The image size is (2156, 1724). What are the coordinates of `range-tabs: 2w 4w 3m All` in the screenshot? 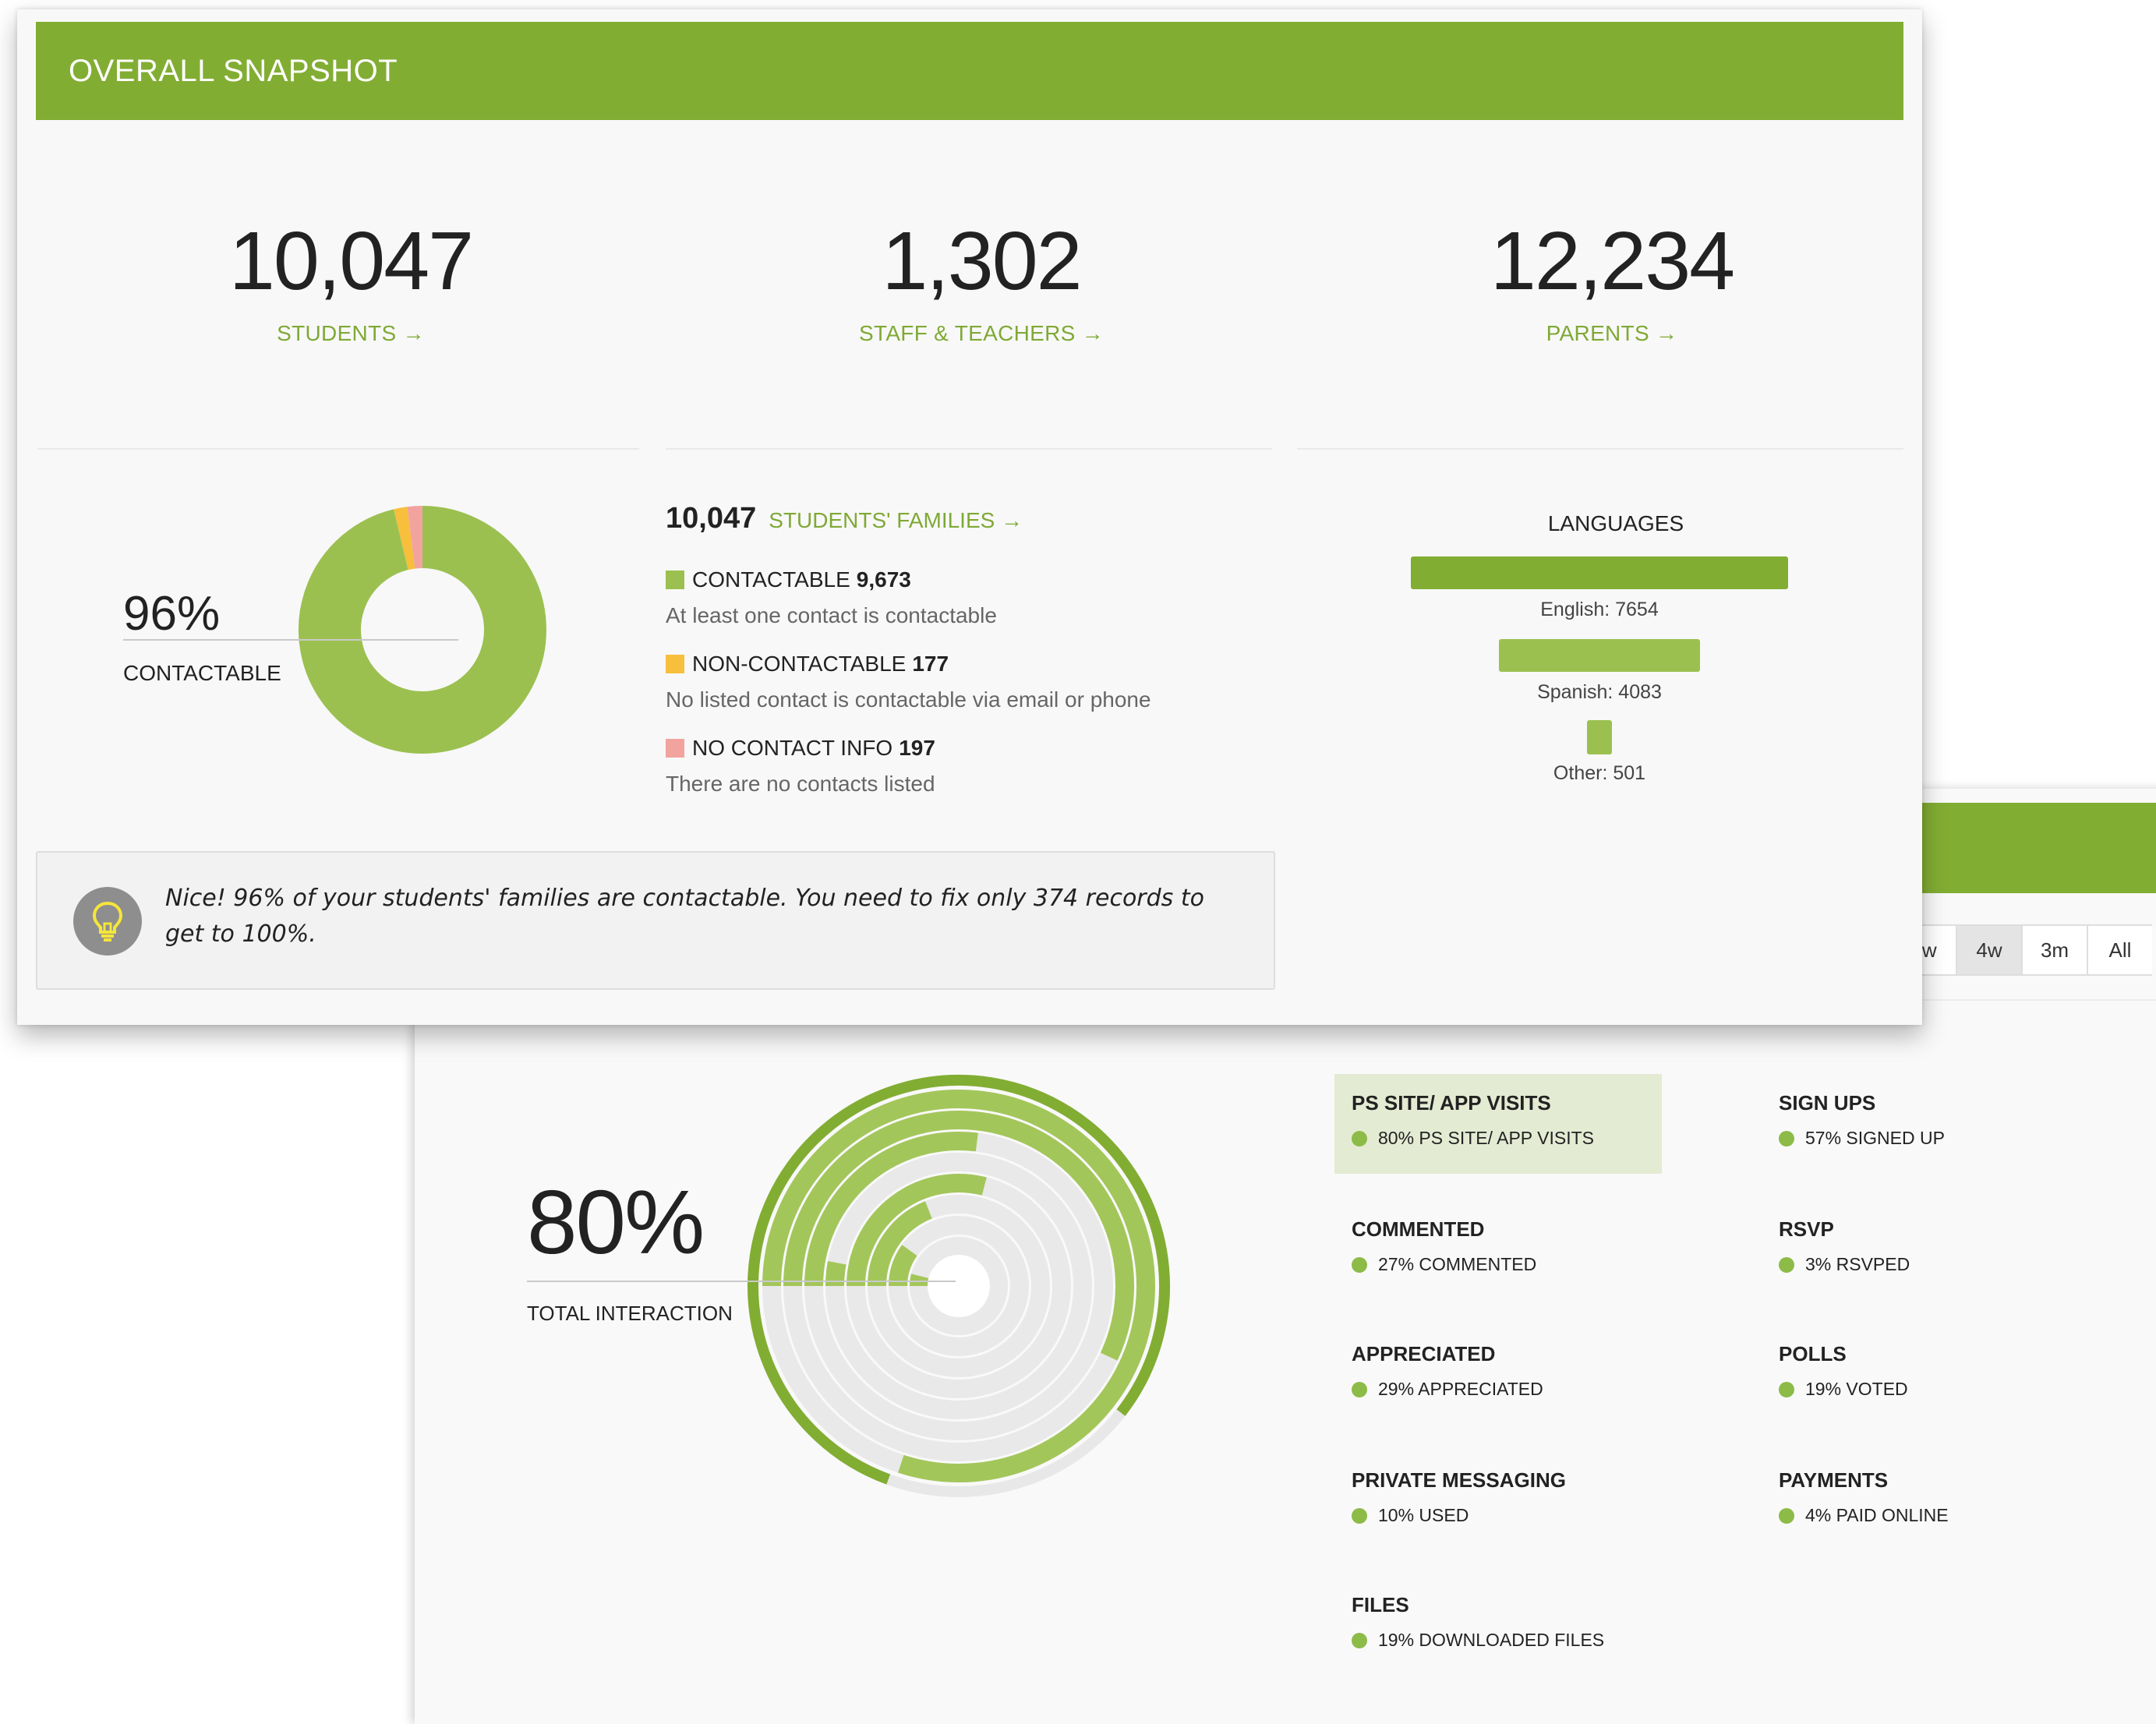 It's located at (2021, 950).